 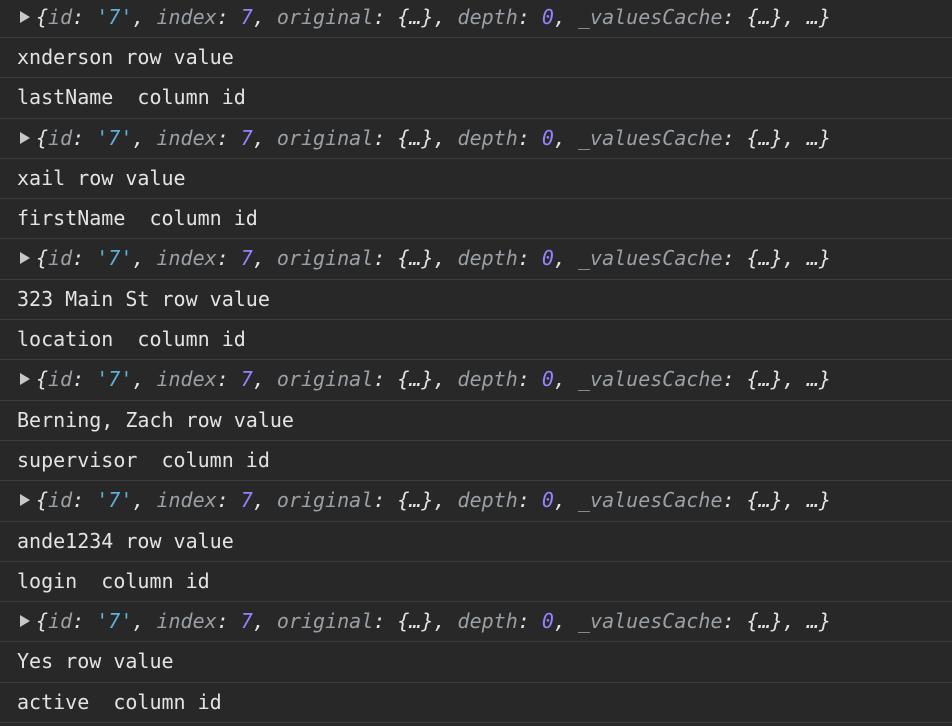 What do you see at coordinates (476, 98) in the screenshot?
I see `console-log-column-id: lastName column id` at bounding box center [476, 98].